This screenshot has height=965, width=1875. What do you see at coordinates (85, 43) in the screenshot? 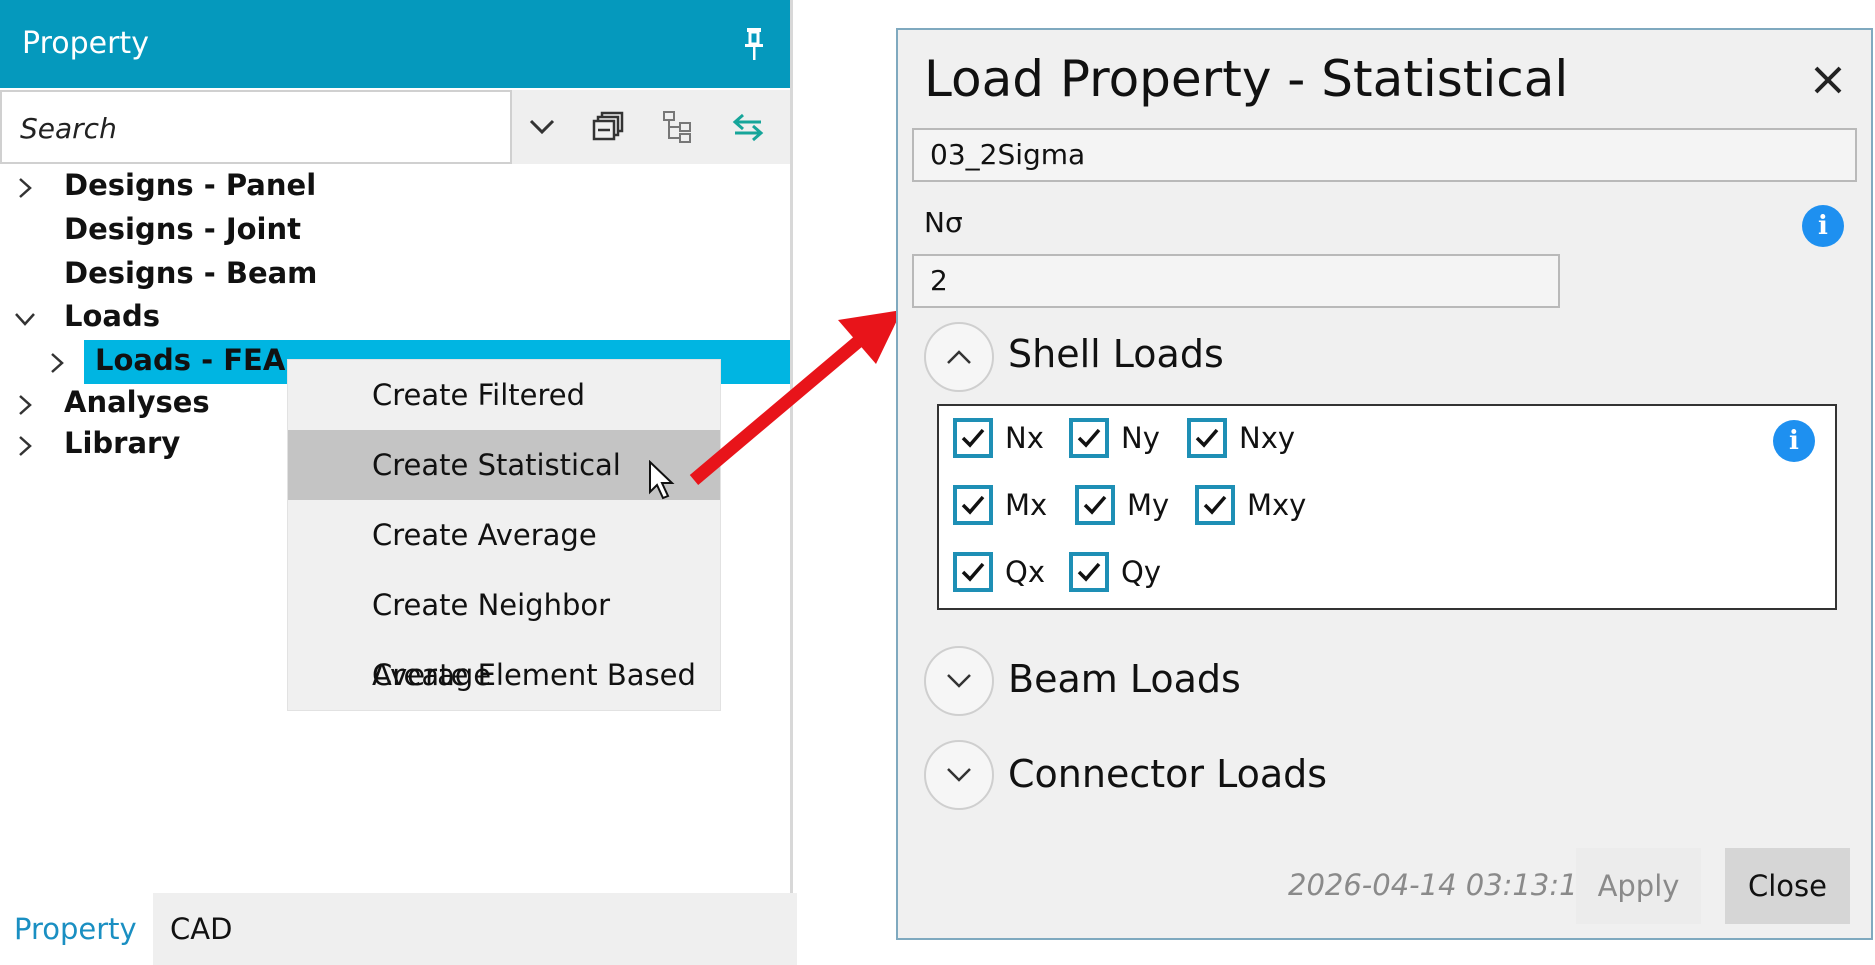
I see `panel-title: Property` at bounding box center [85, 43].